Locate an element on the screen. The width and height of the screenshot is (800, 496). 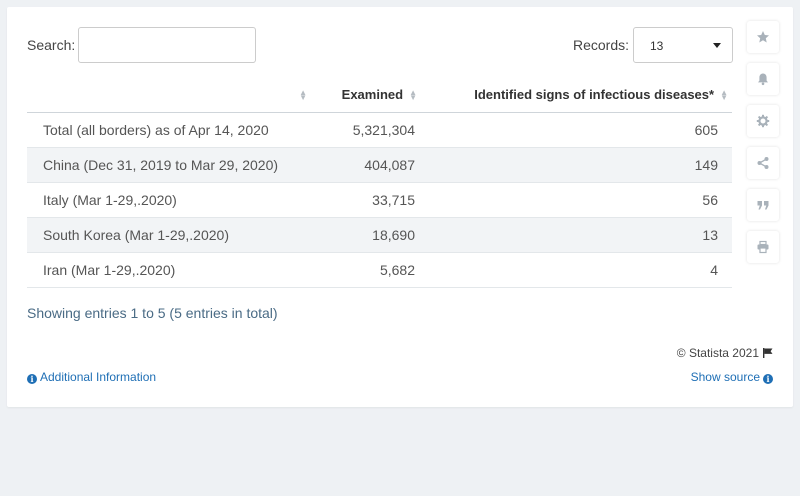
chevron-down-icon is located at coordinates (717, 45).